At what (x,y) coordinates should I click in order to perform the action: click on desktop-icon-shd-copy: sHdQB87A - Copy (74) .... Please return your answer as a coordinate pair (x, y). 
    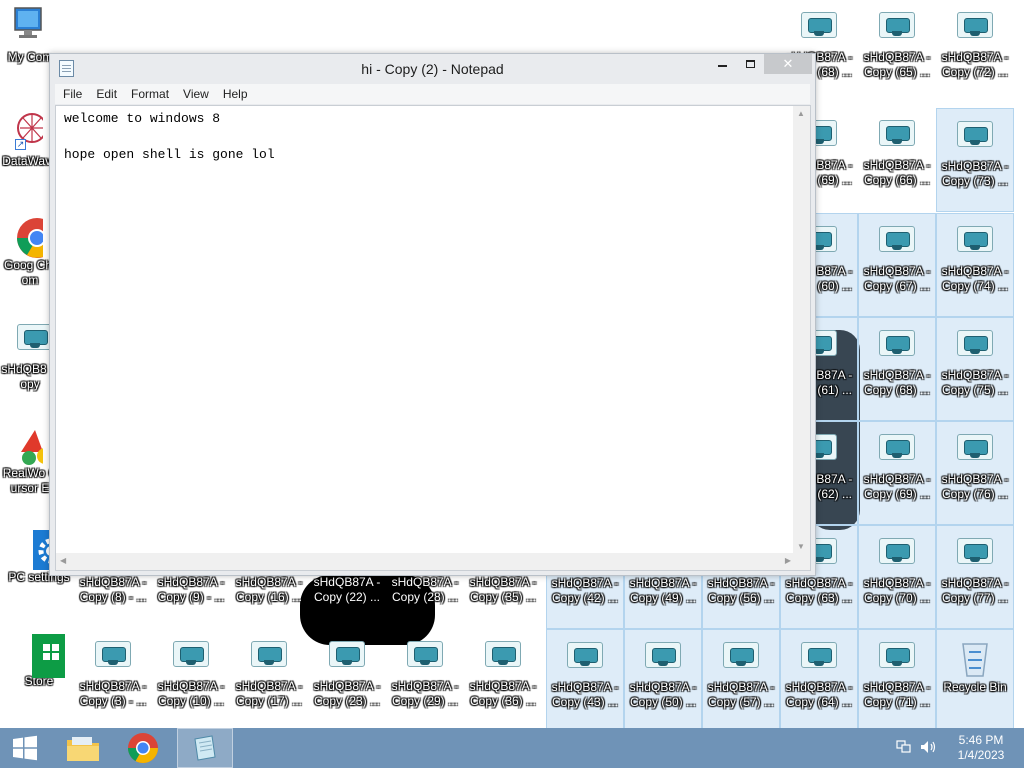
    Looking at the image, I should click on (975, 265).